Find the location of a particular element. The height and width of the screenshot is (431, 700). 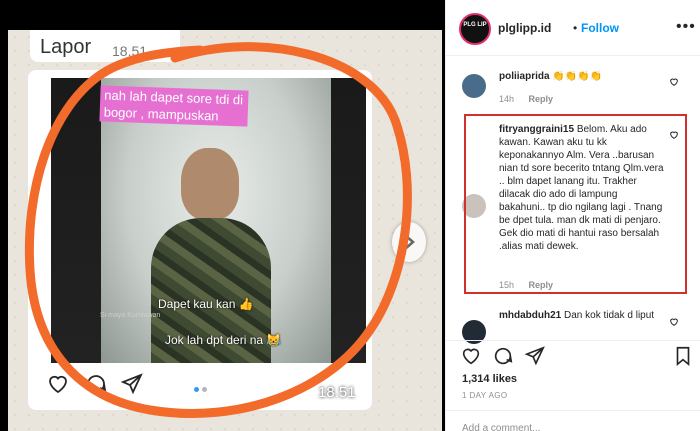

comment-age: 15h is located at coordinates (507, 285).